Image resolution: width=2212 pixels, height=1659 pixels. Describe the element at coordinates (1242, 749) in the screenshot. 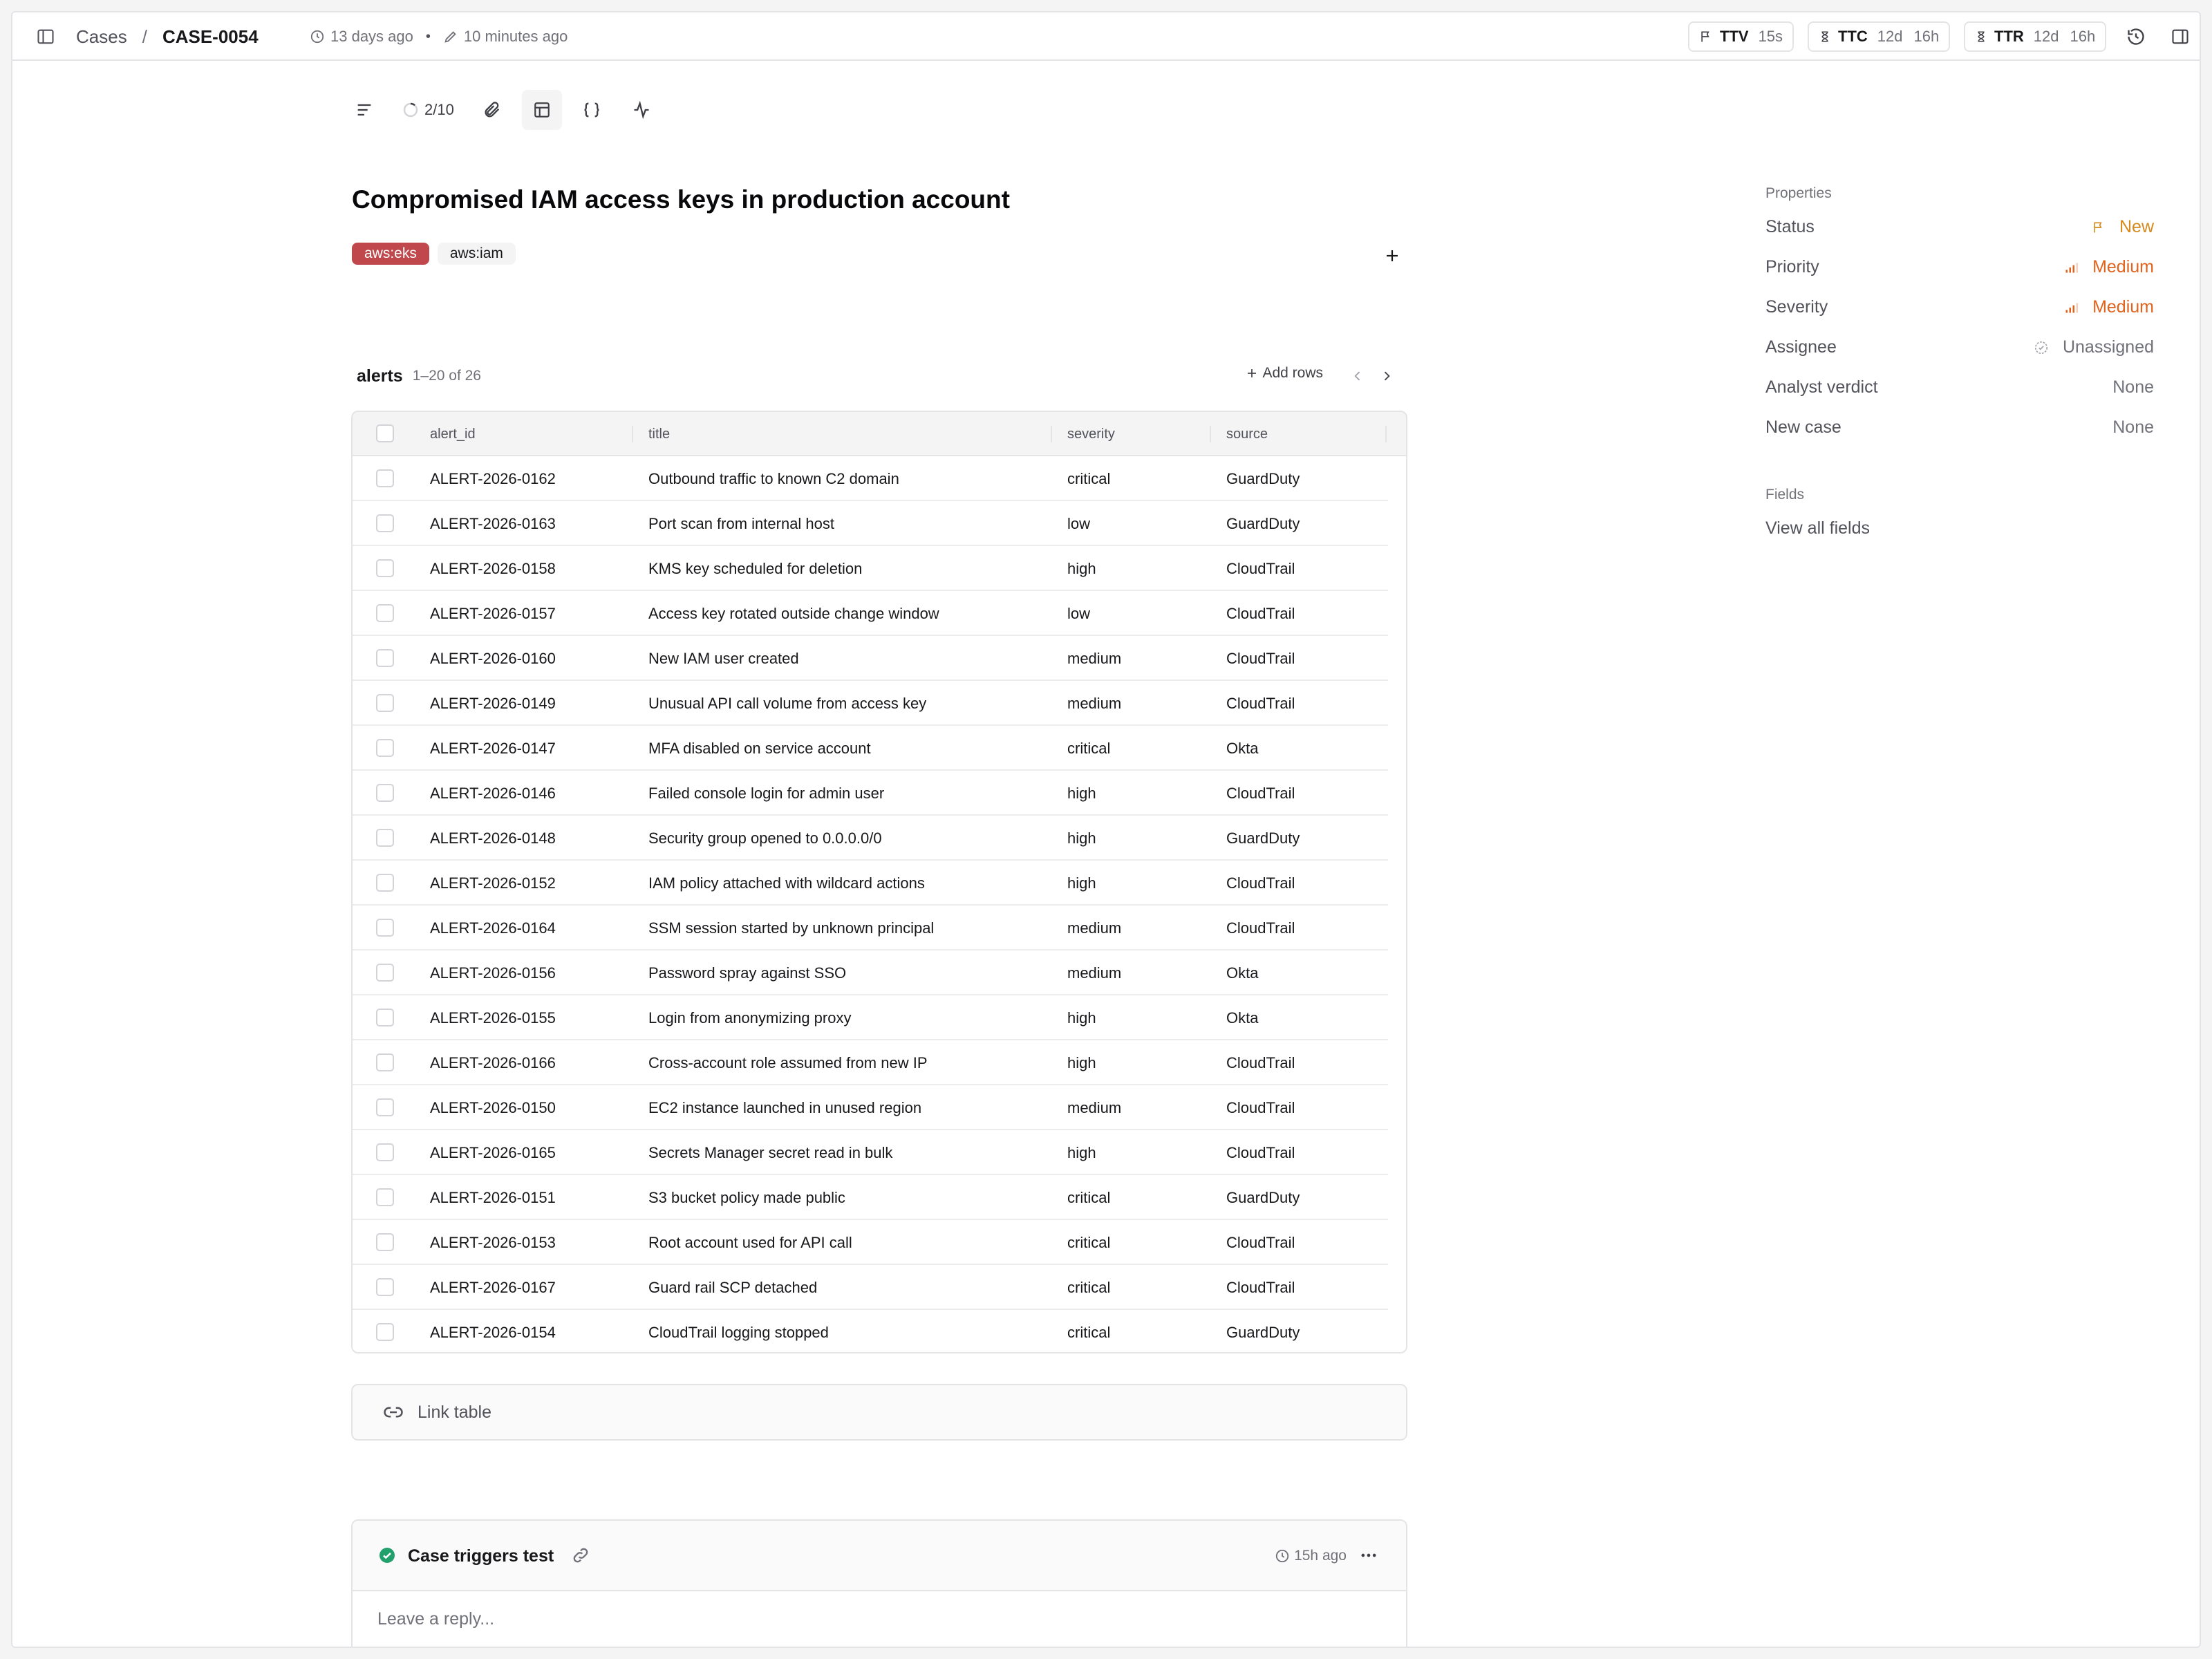

I see `table-cell-source: Okta` at that location.